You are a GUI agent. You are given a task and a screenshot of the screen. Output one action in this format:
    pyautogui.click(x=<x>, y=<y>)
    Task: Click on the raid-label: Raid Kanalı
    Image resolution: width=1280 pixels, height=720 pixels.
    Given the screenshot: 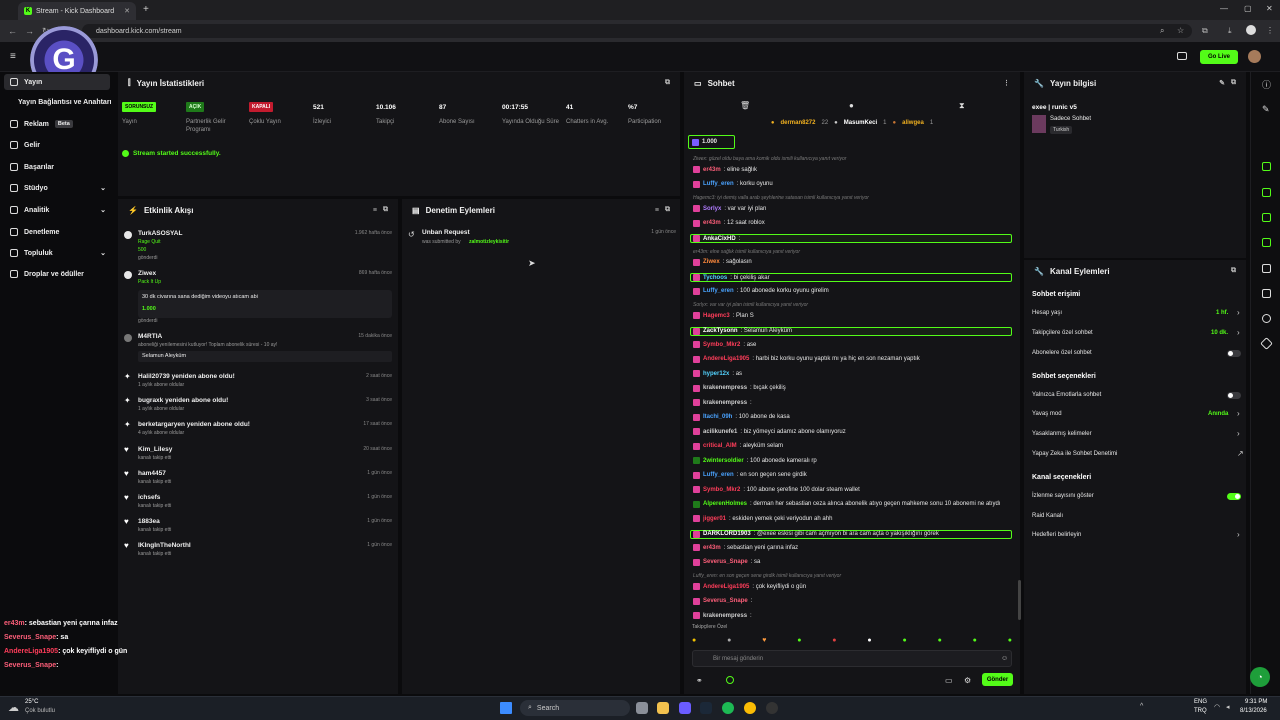 What is the action you would take?
    pyautogui.click(x=1047, y=516)
    